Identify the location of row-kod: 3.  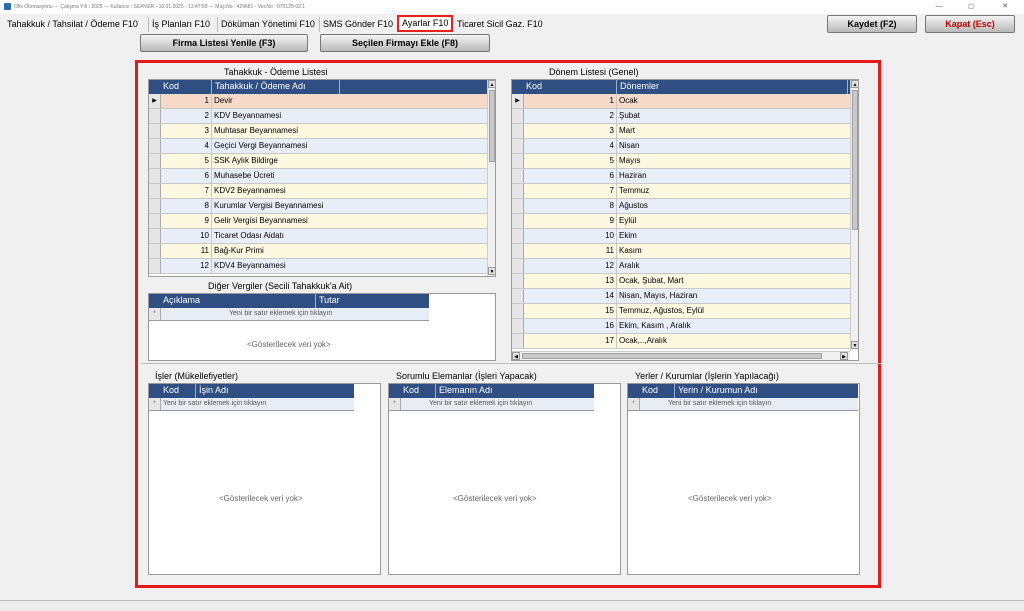
(611, 130).